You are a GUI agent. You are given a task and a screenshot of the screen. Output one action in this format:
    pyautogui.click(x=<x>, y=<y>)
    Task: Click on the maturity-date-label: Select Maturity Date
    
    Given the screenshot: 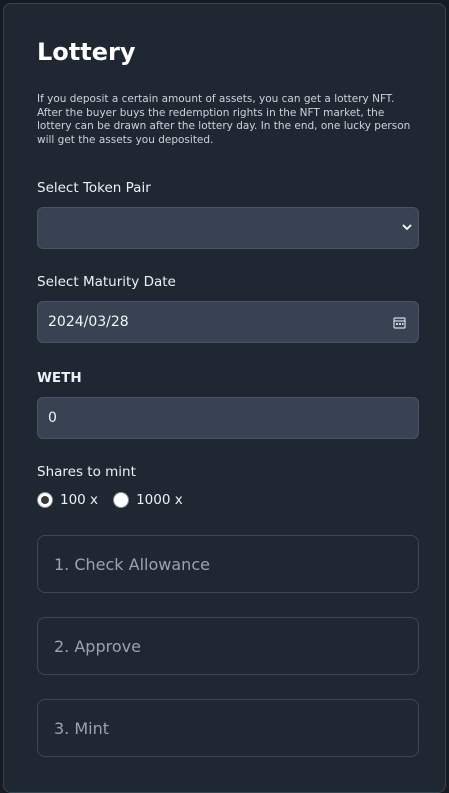 What is the action you would take?
    pyautogui.click(x=106, y=282)
    